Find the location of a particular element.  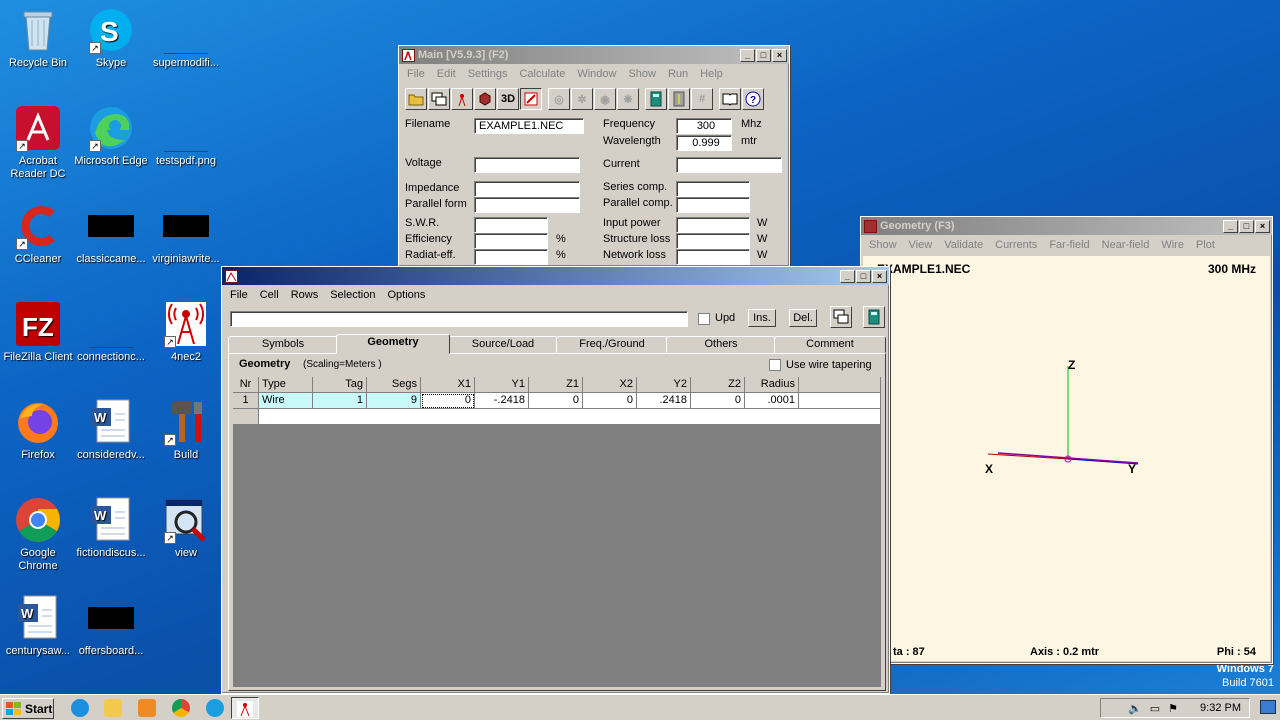

cell-z1: 0 is located at coordinates (556, 401).